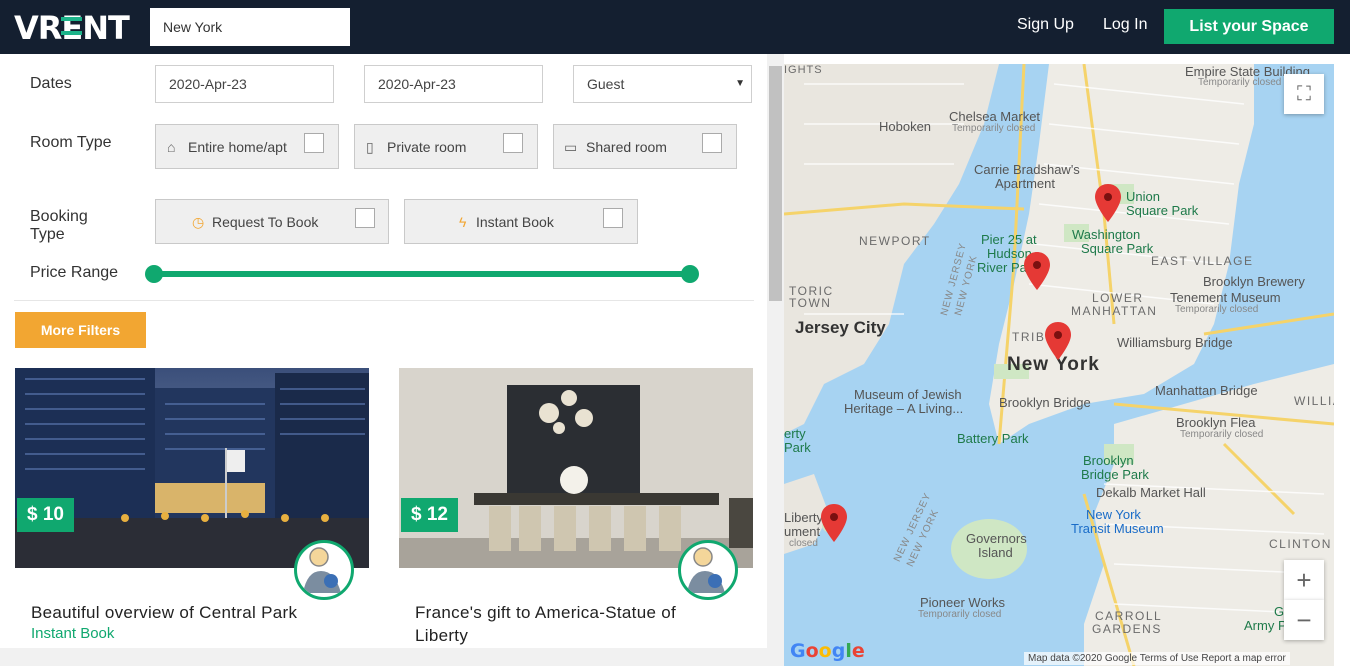  I want to click on checkout-date-field: 2020-Apr-23, so click(453, 84).